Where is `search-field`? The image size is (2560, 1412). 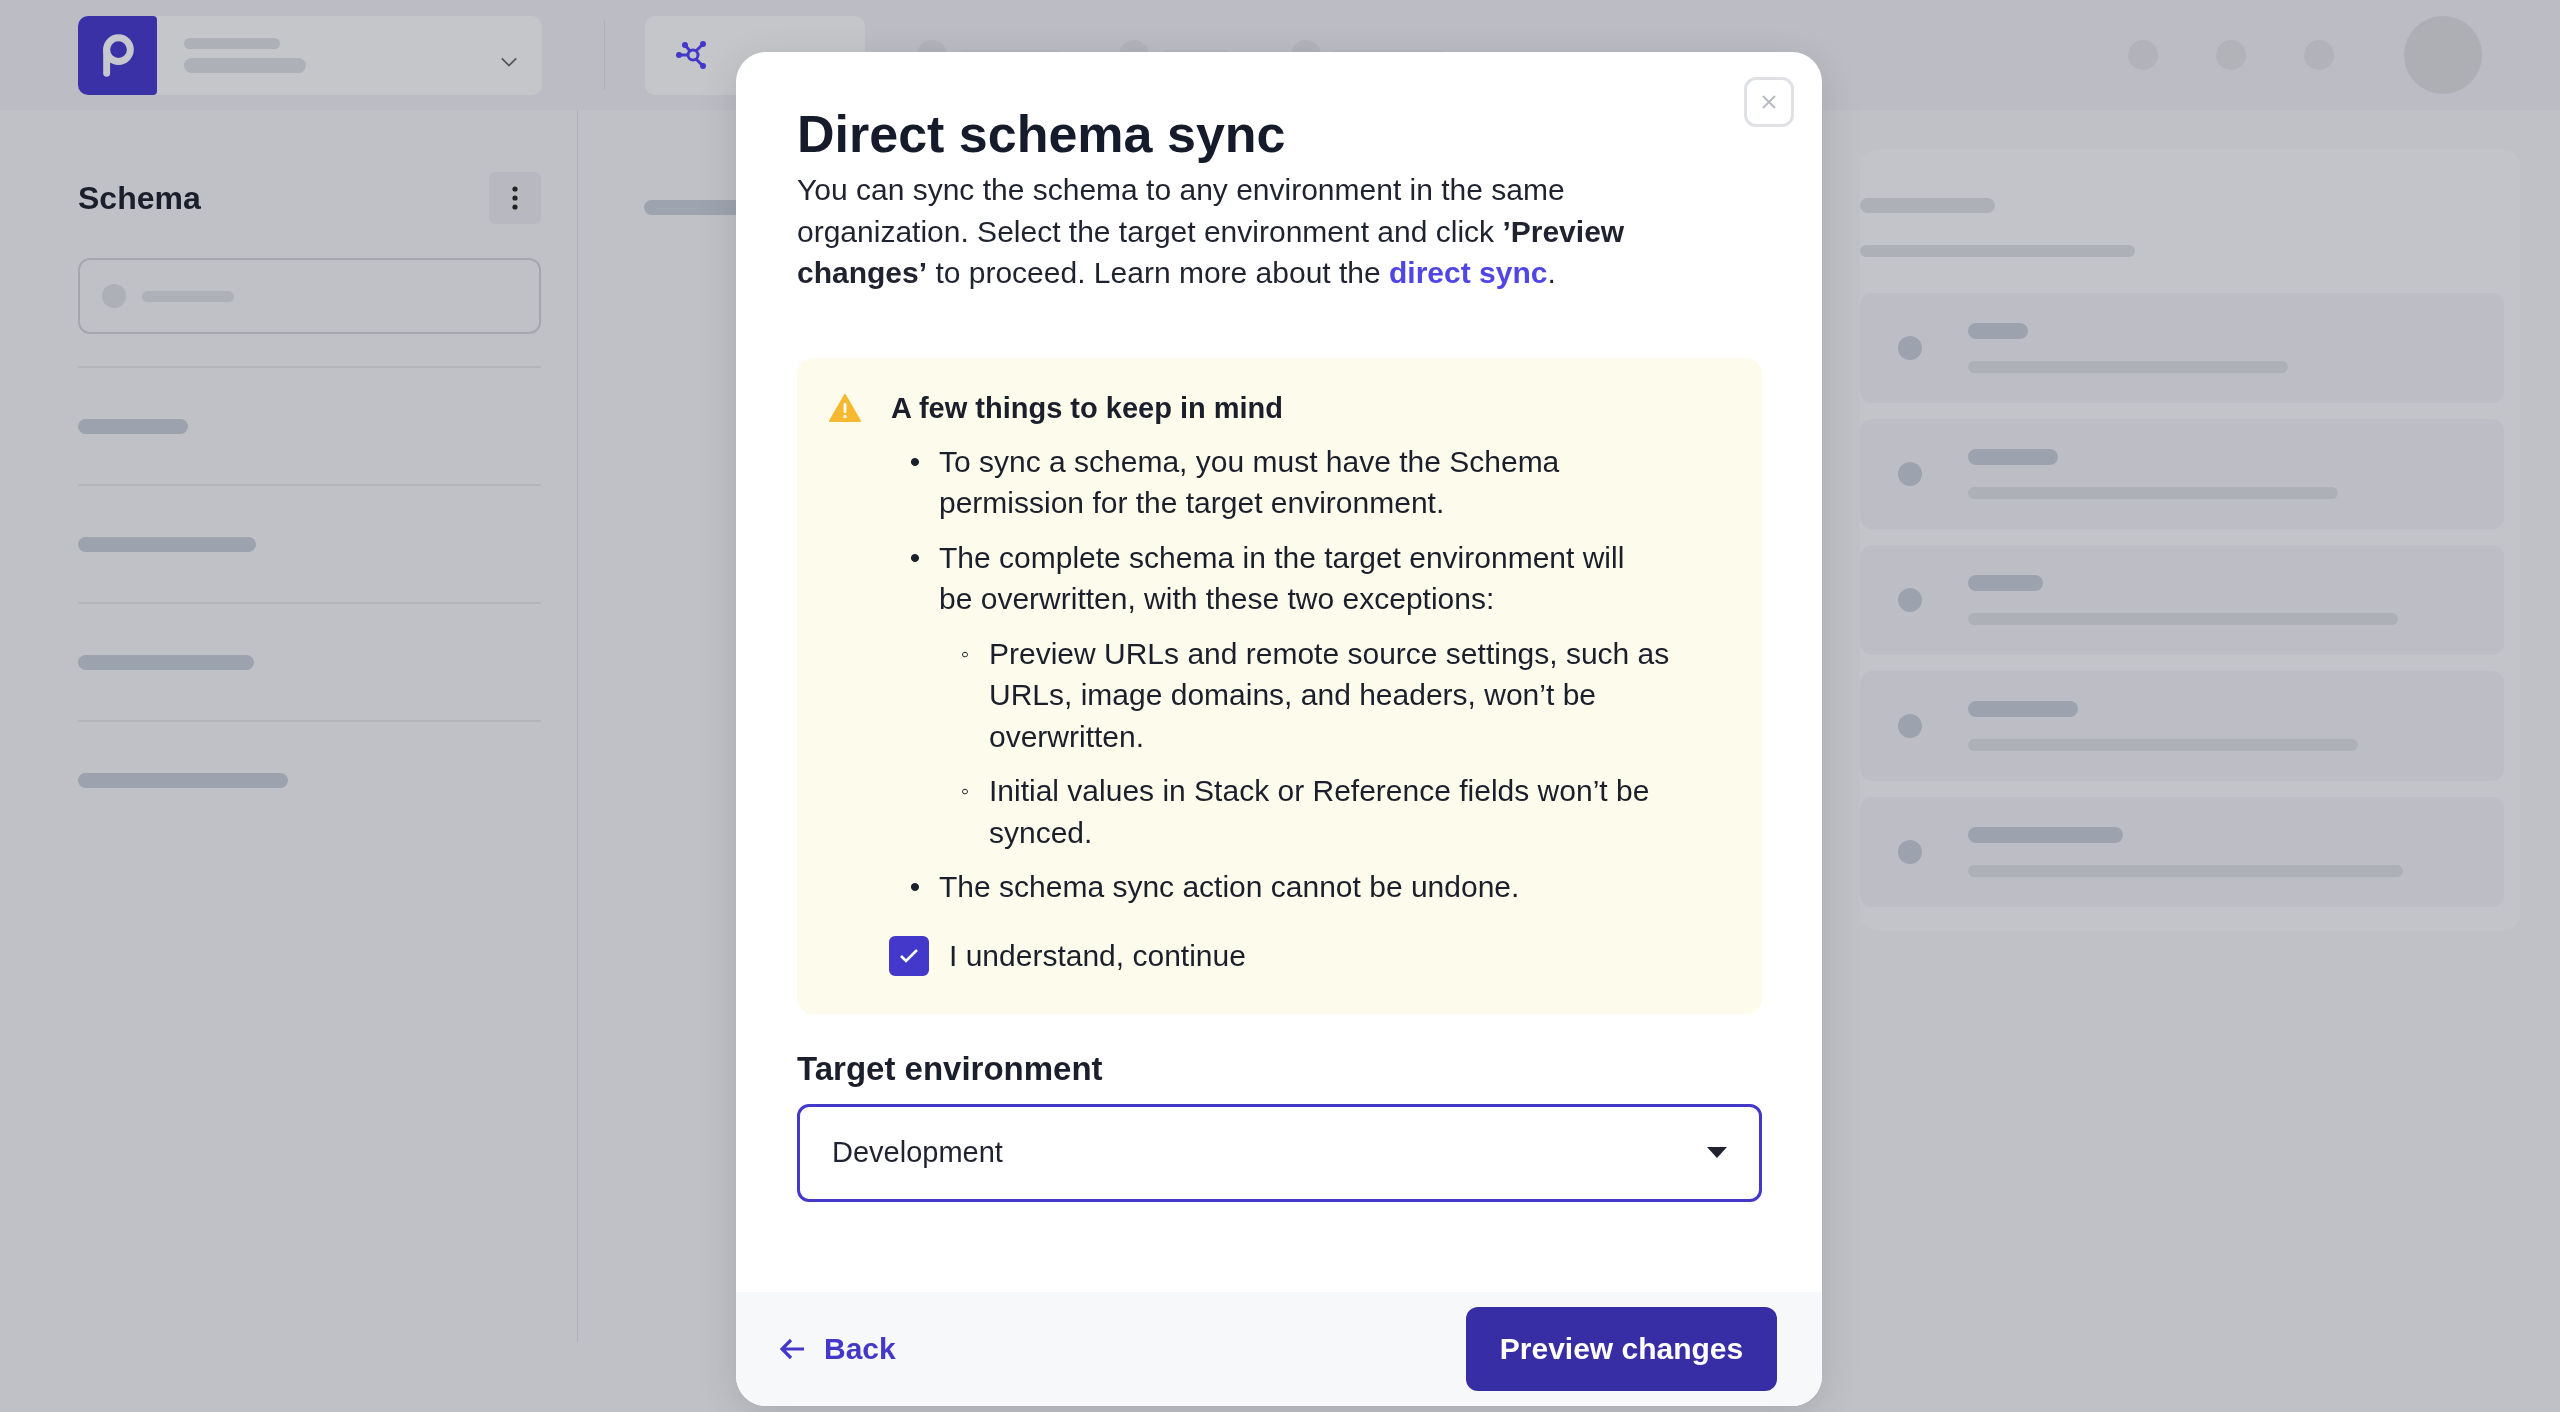
search-field is located at coordinates (309, 296).